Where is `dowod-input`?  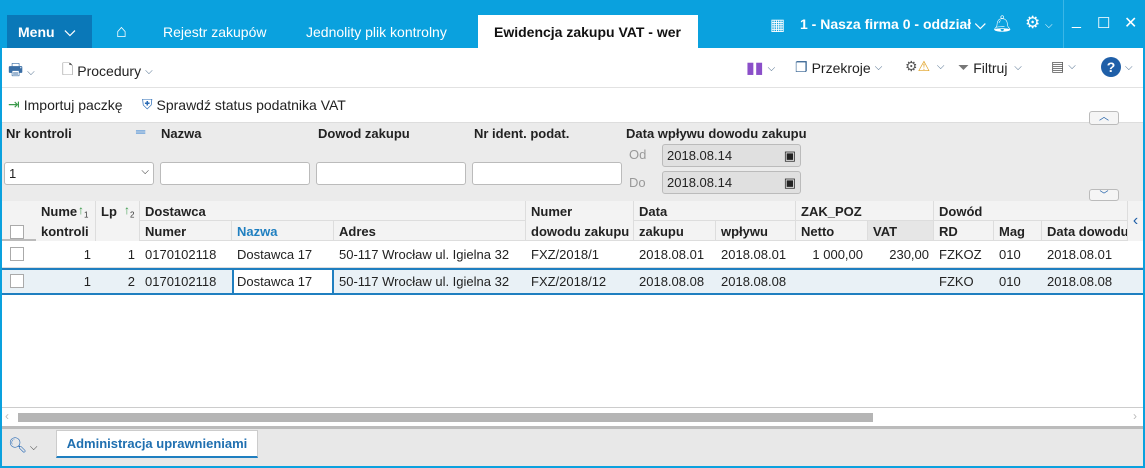
dowod-input is located at coordinates (391, 173).